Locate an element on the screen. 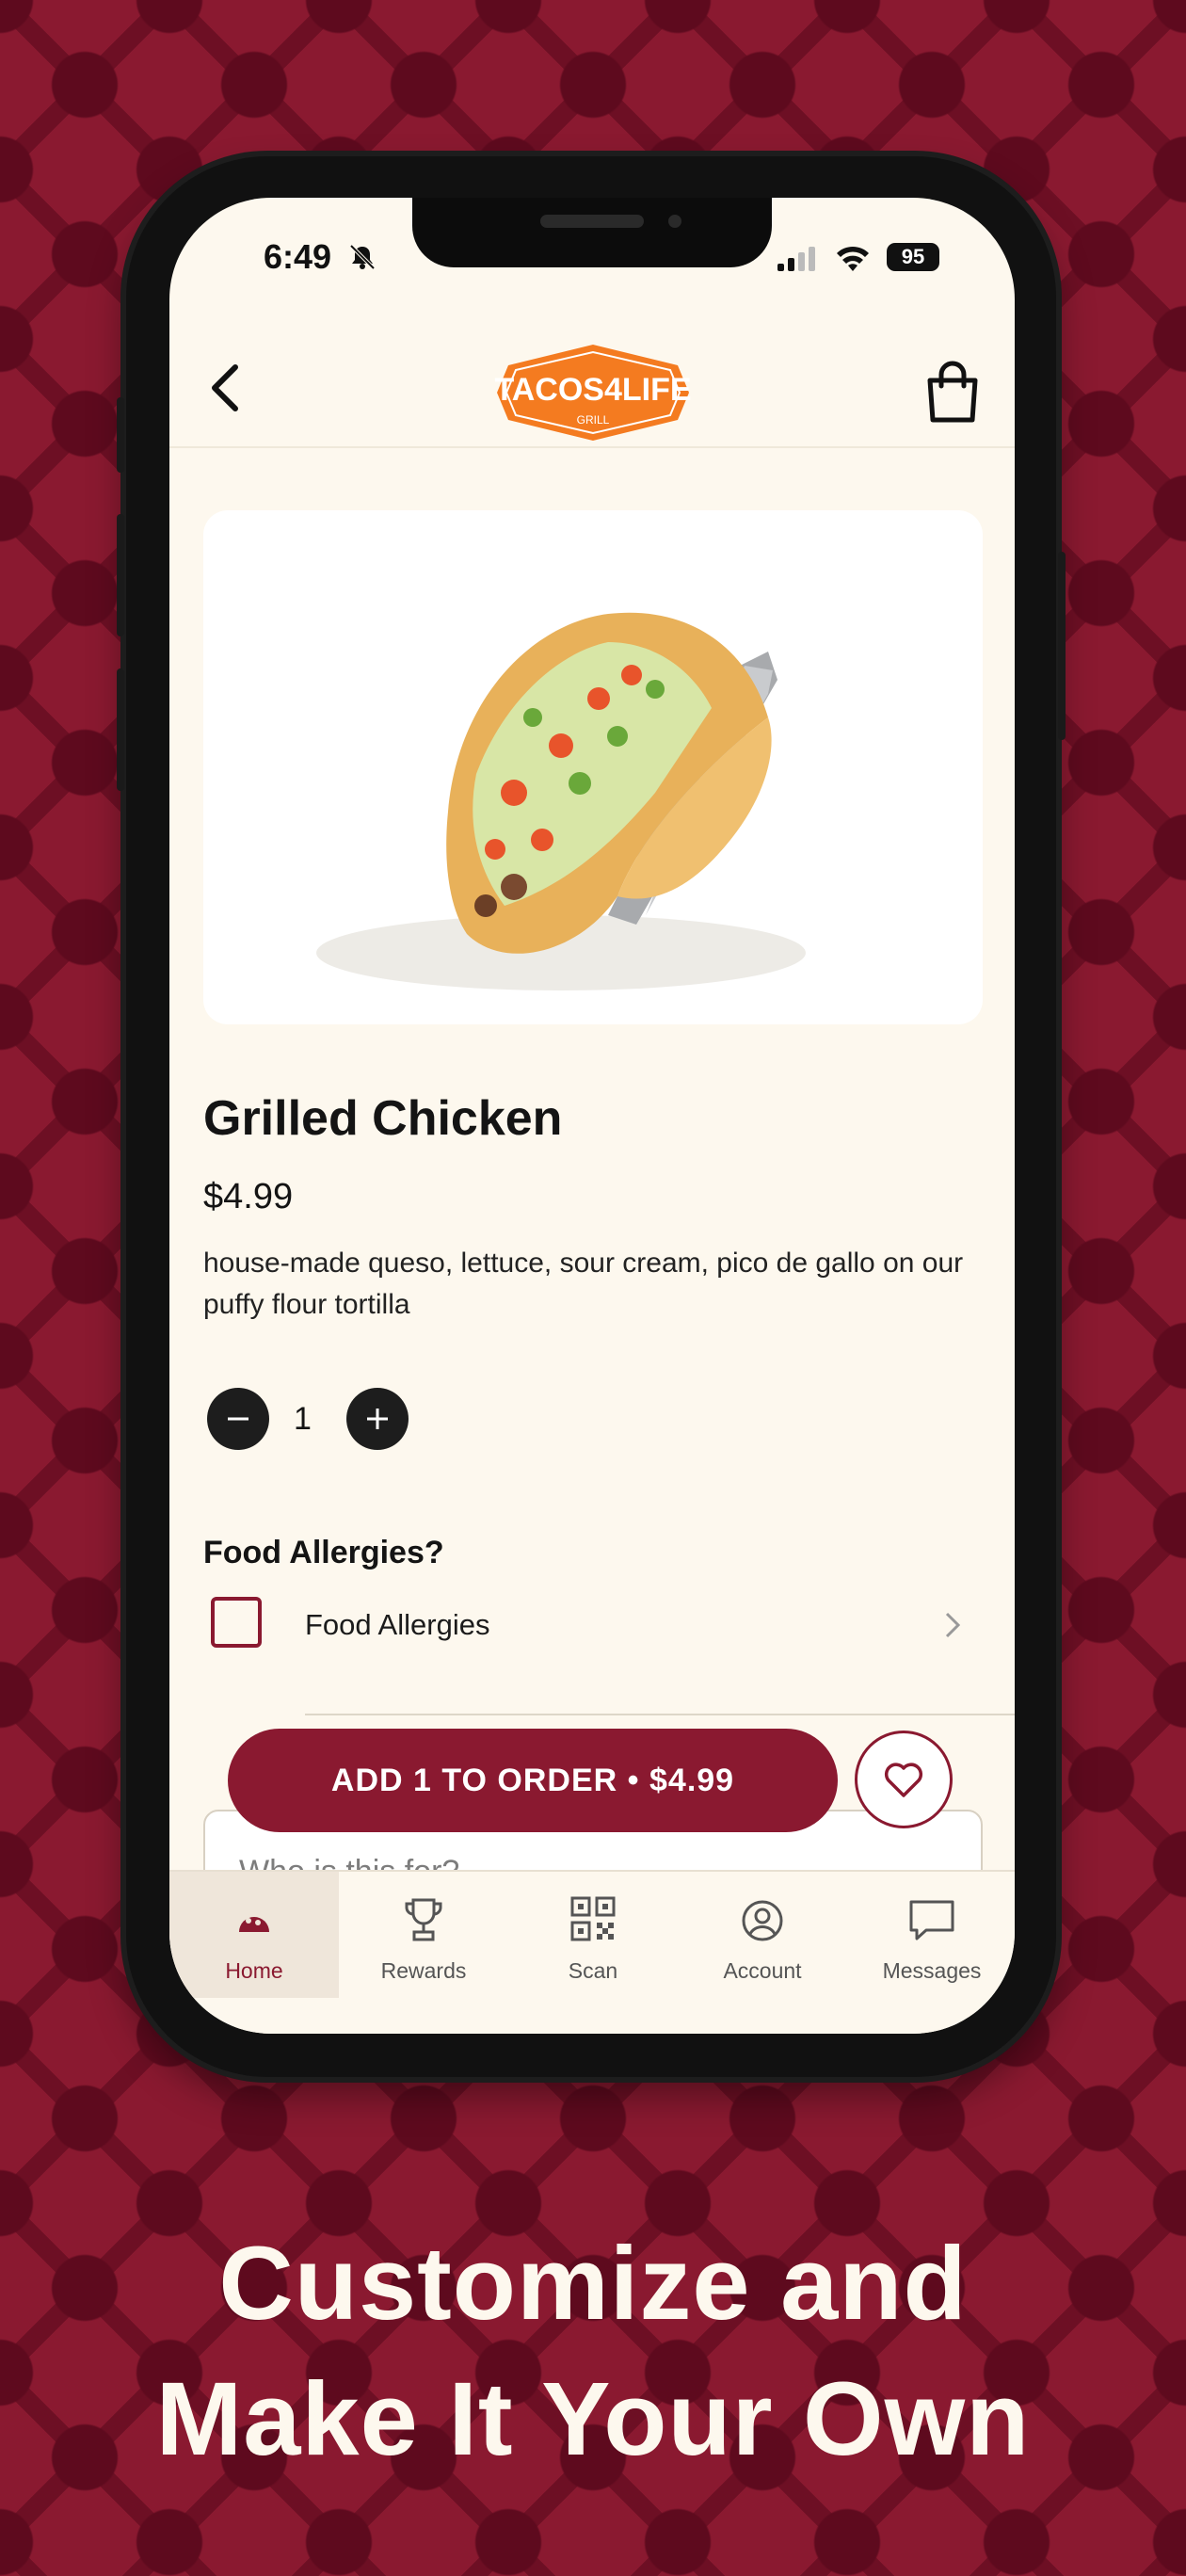 The height and width of the screenshot is (2576, 1186). item-price: $4.99 is located at coordinates (248, 1196).